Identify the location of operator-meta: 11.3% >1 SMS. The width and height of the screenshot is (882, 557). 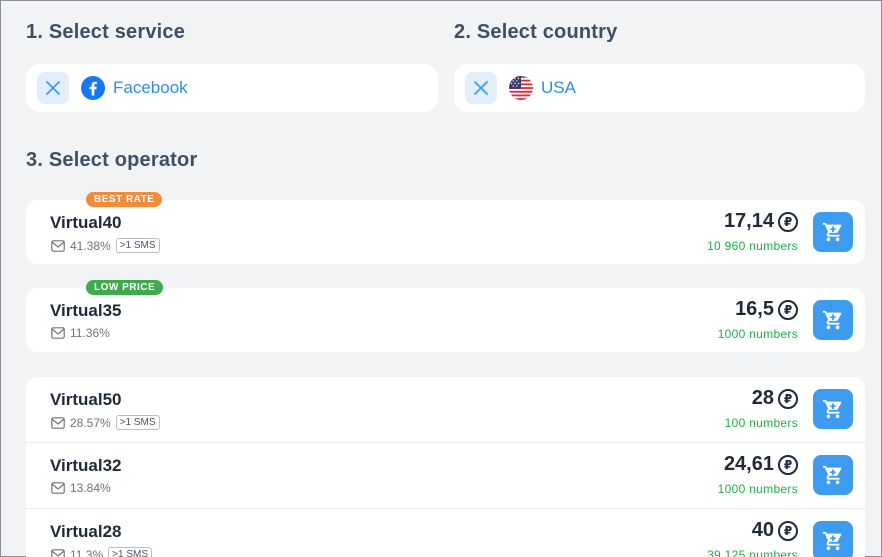
(101, 552).